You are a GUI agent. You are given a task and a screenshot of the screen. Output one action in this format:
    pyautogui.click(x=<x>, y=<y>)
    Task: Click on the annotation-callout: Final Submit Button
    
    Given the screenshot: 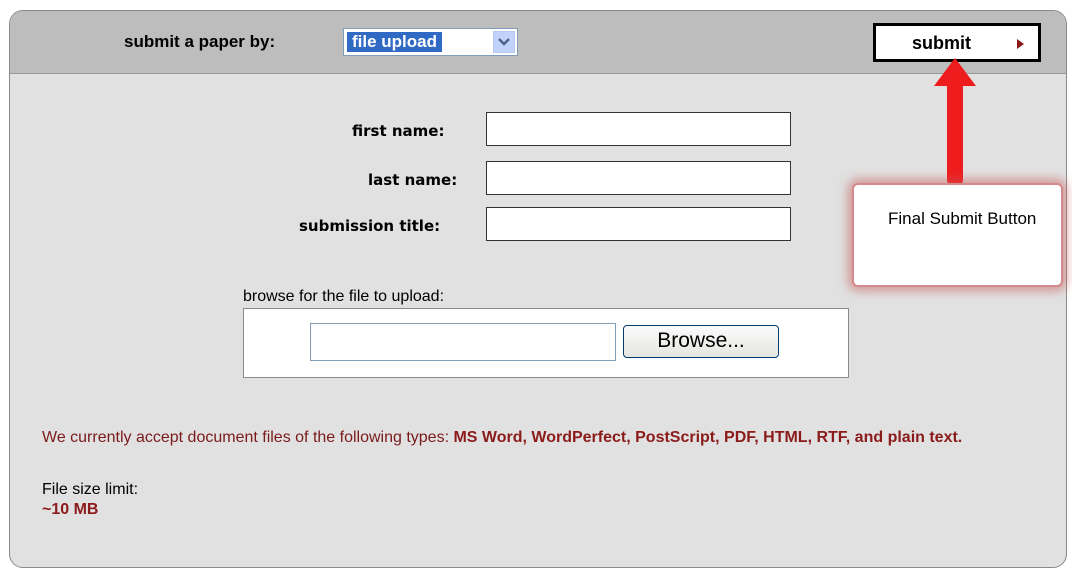 What is the action you would take?
    pyautogui.click(x=957, y=235)
    